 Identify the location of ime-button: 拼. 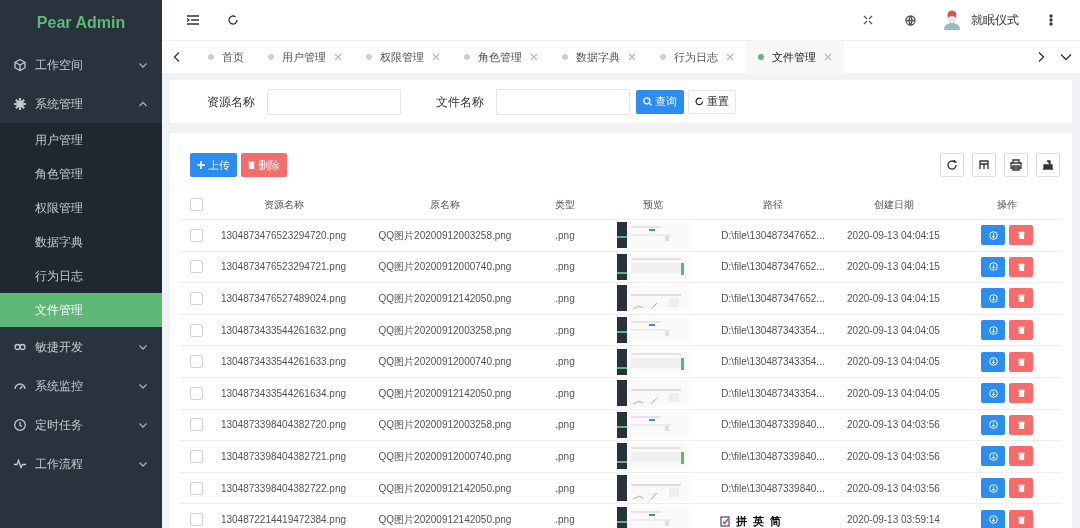
(741, 520).